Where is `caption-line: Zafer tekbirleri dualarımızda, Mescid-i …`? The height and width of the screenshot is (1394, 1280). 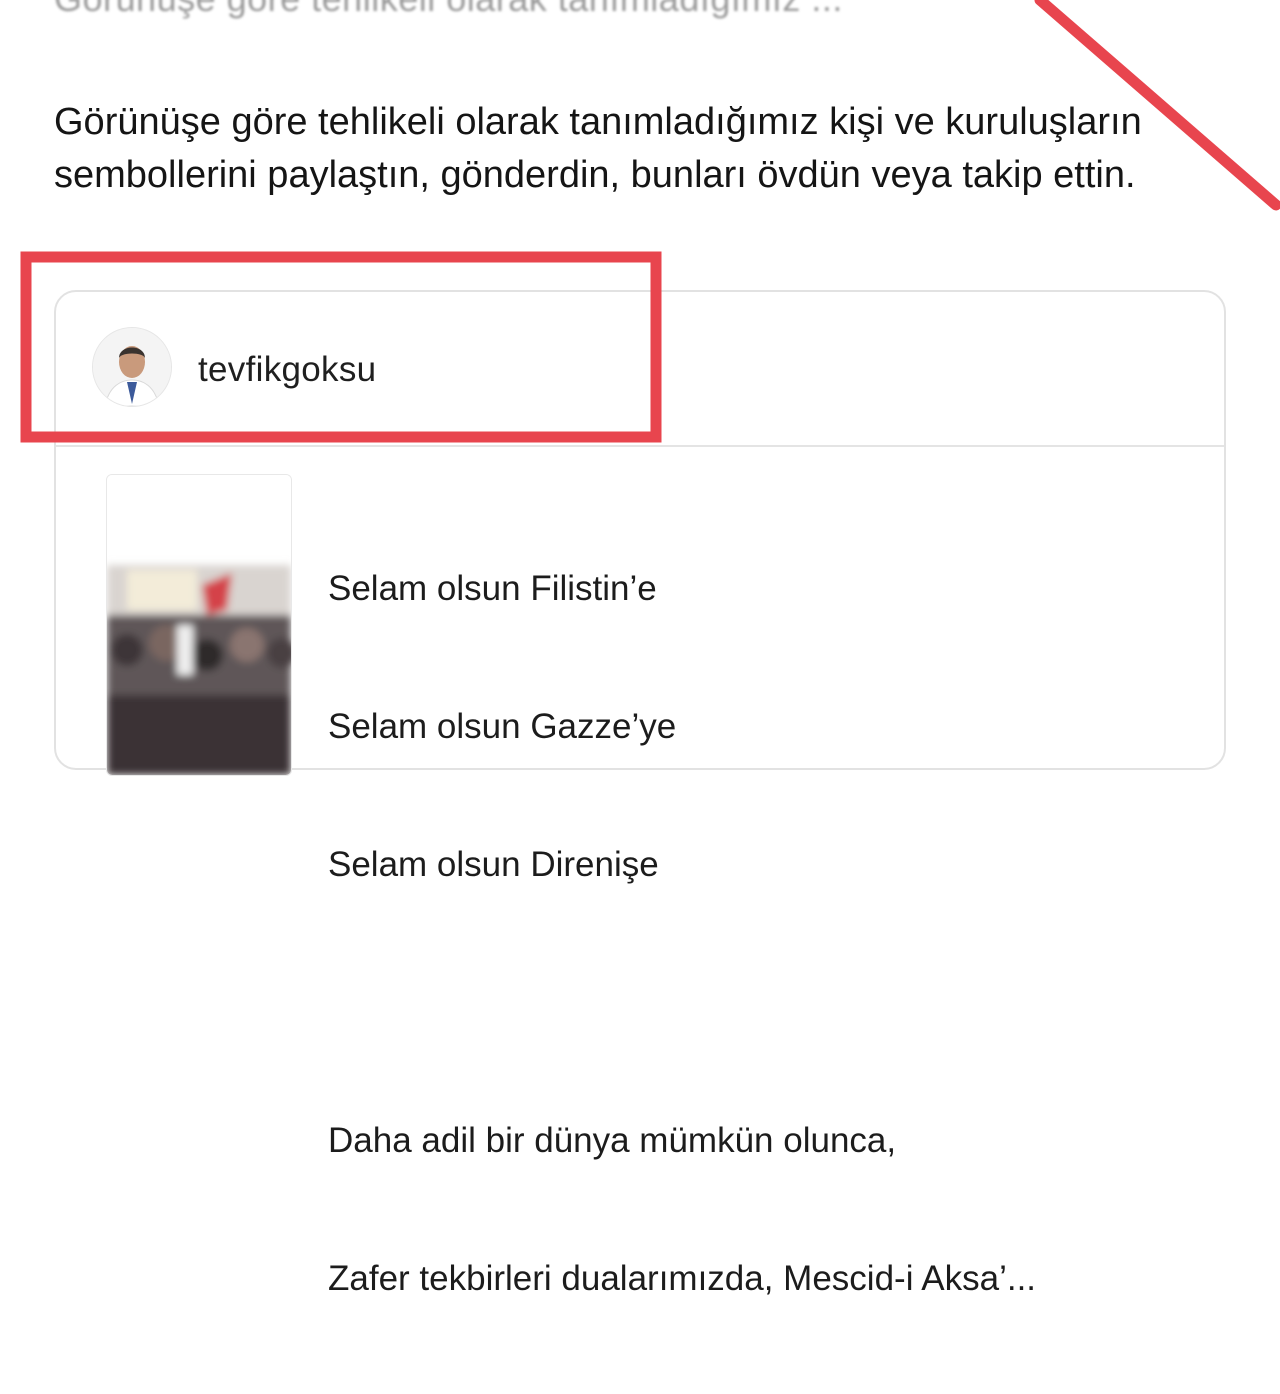 caption-line: Zafer tekbirleri dualarımızda, Mescid-i … is located at coordinates (682, 1278).